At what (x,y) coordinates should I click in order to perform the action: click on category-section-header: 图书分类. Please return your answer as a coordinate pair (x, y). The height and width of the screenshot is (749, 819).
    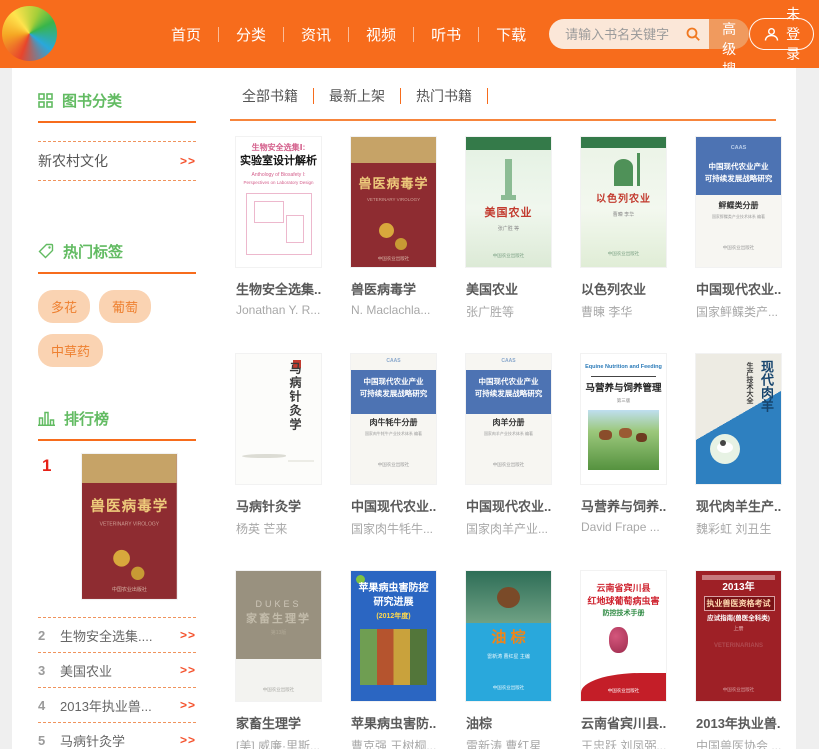
    Looking at the image, I should click on (130, 100).